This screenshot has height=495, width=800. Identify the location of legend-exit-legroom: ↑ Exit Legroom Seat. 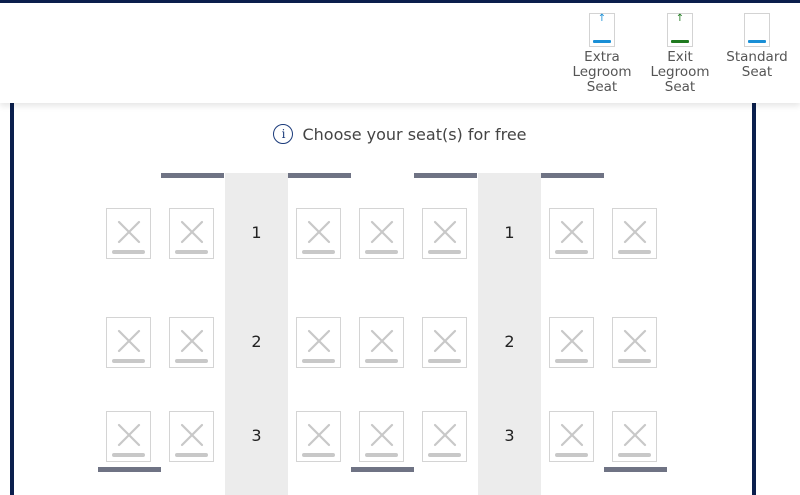
(680, 54).